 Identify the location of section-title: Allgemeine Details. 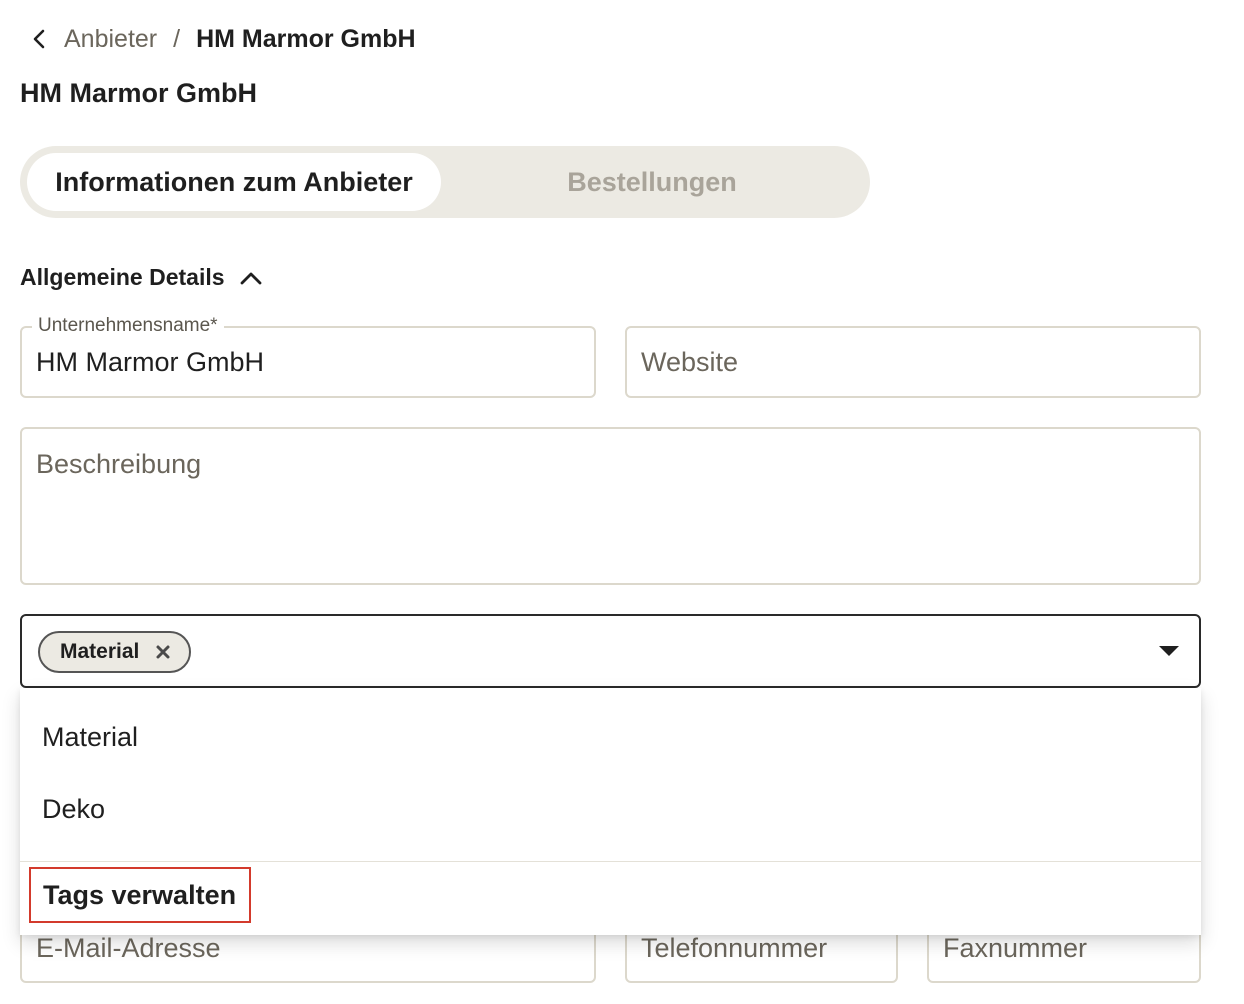
(122, 277).